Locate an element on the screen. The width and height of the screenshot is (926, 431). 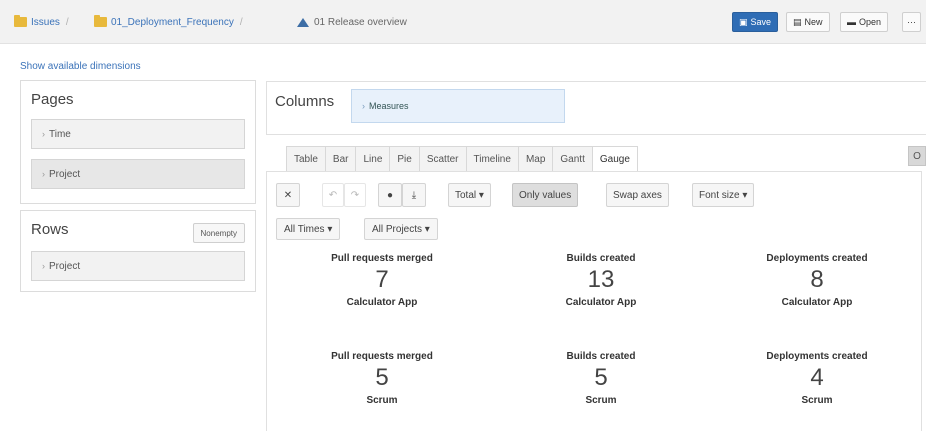
tab-timeline: Timeline is located at coordinates (491, 159).